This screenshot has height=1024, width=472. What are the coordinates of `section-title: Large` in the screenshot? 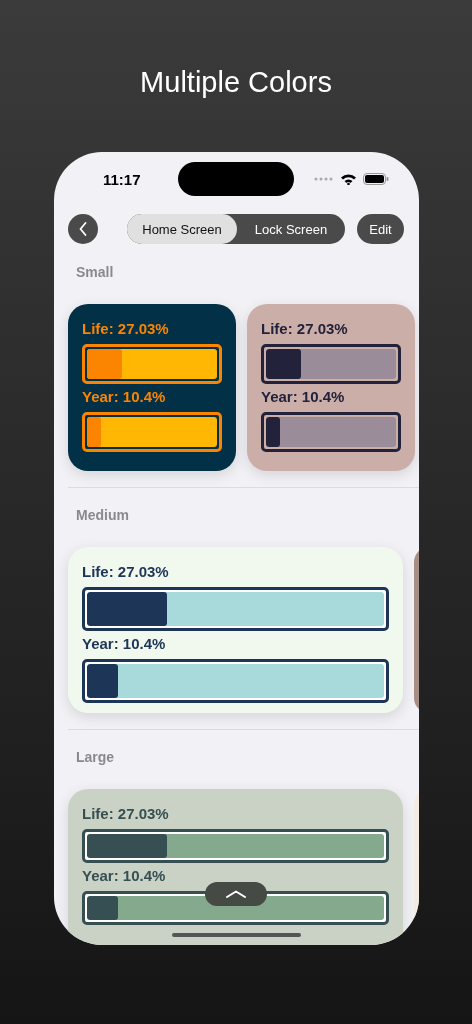 It's located at (96, 757).